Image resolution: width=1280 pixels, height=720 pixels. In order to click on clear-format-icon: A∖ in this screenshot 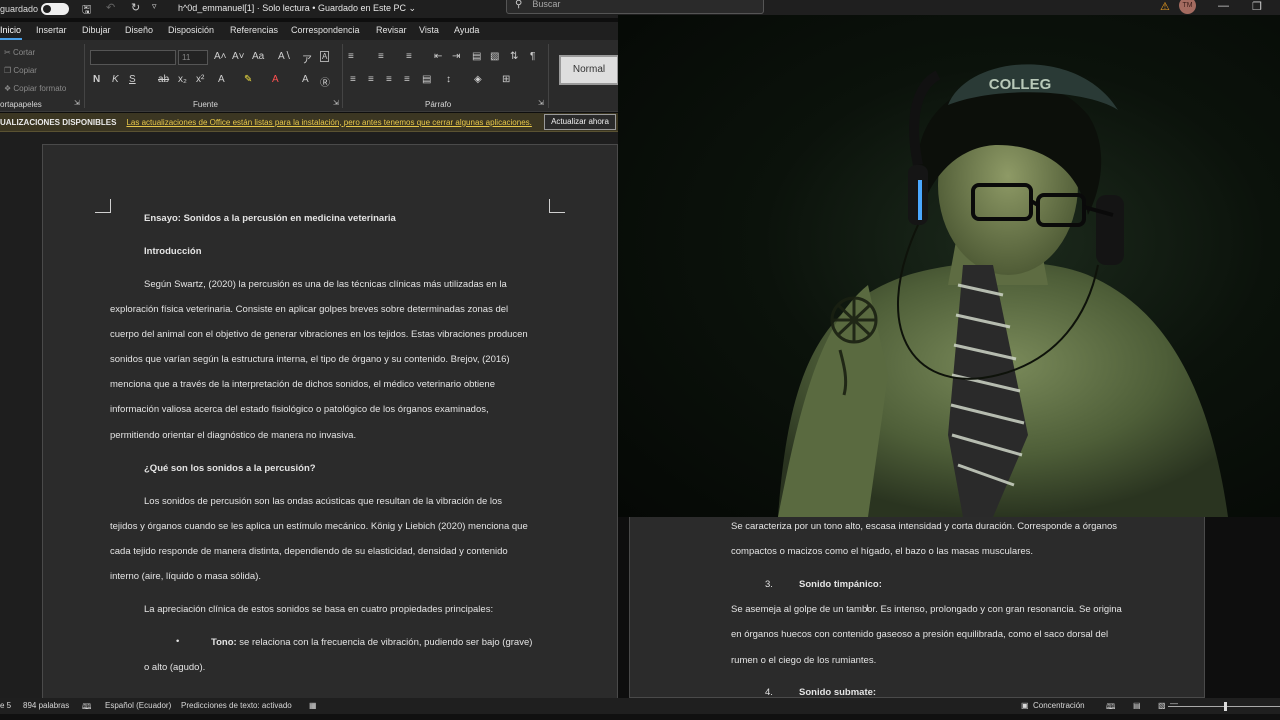, I will do `click(284, 56)`.